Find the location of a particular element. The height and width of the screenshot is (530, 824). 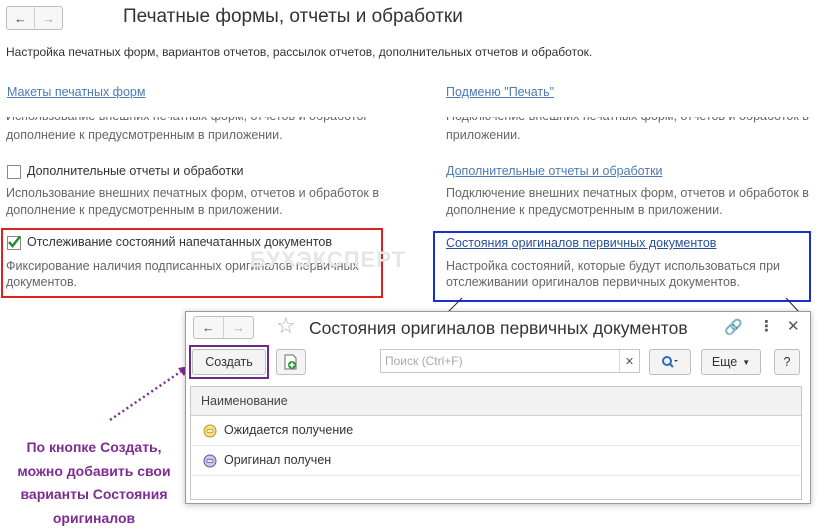

dialog-forward-button: → is located at coordinates (238, 327).